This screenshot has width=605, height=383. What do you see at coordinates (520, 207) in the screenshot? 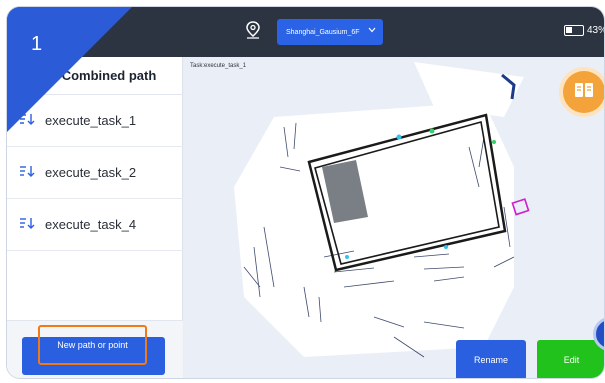
I see `target-marker` at bounding box center [520, 207].